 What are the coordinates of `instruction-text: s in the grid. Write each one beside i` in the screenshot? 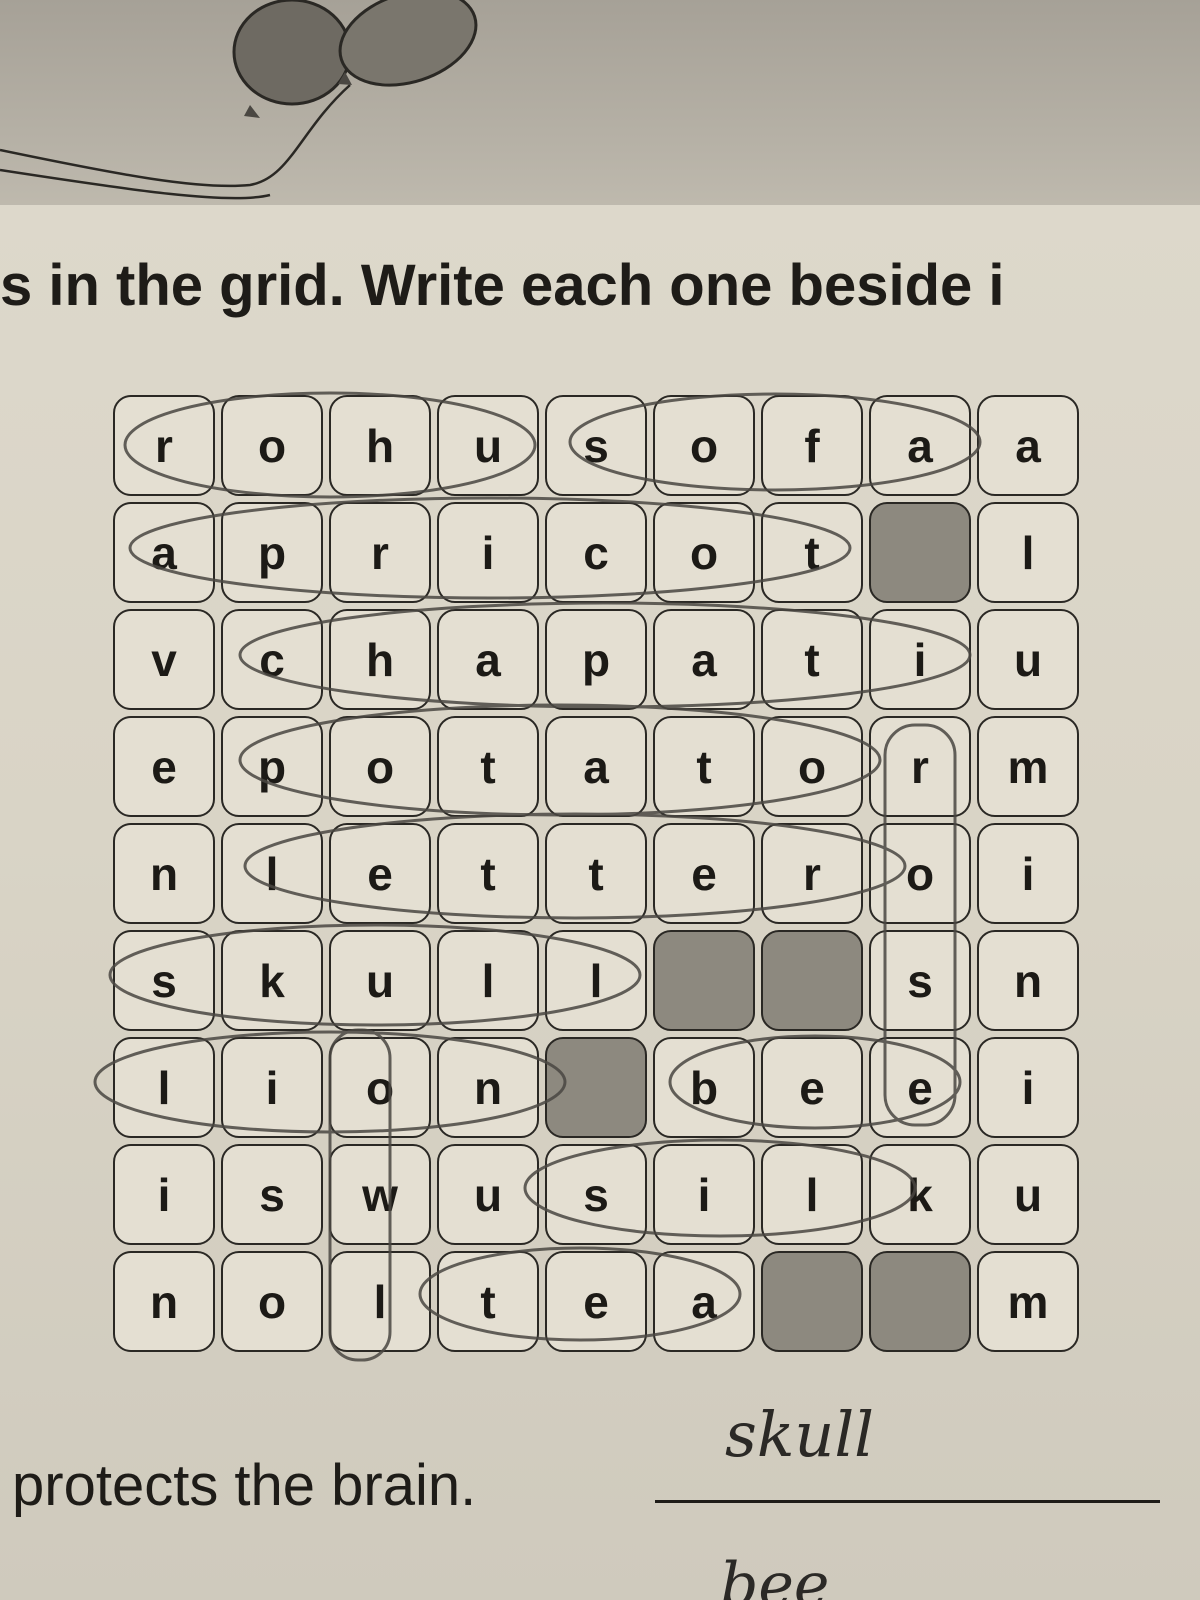 It's located at (502, 285).